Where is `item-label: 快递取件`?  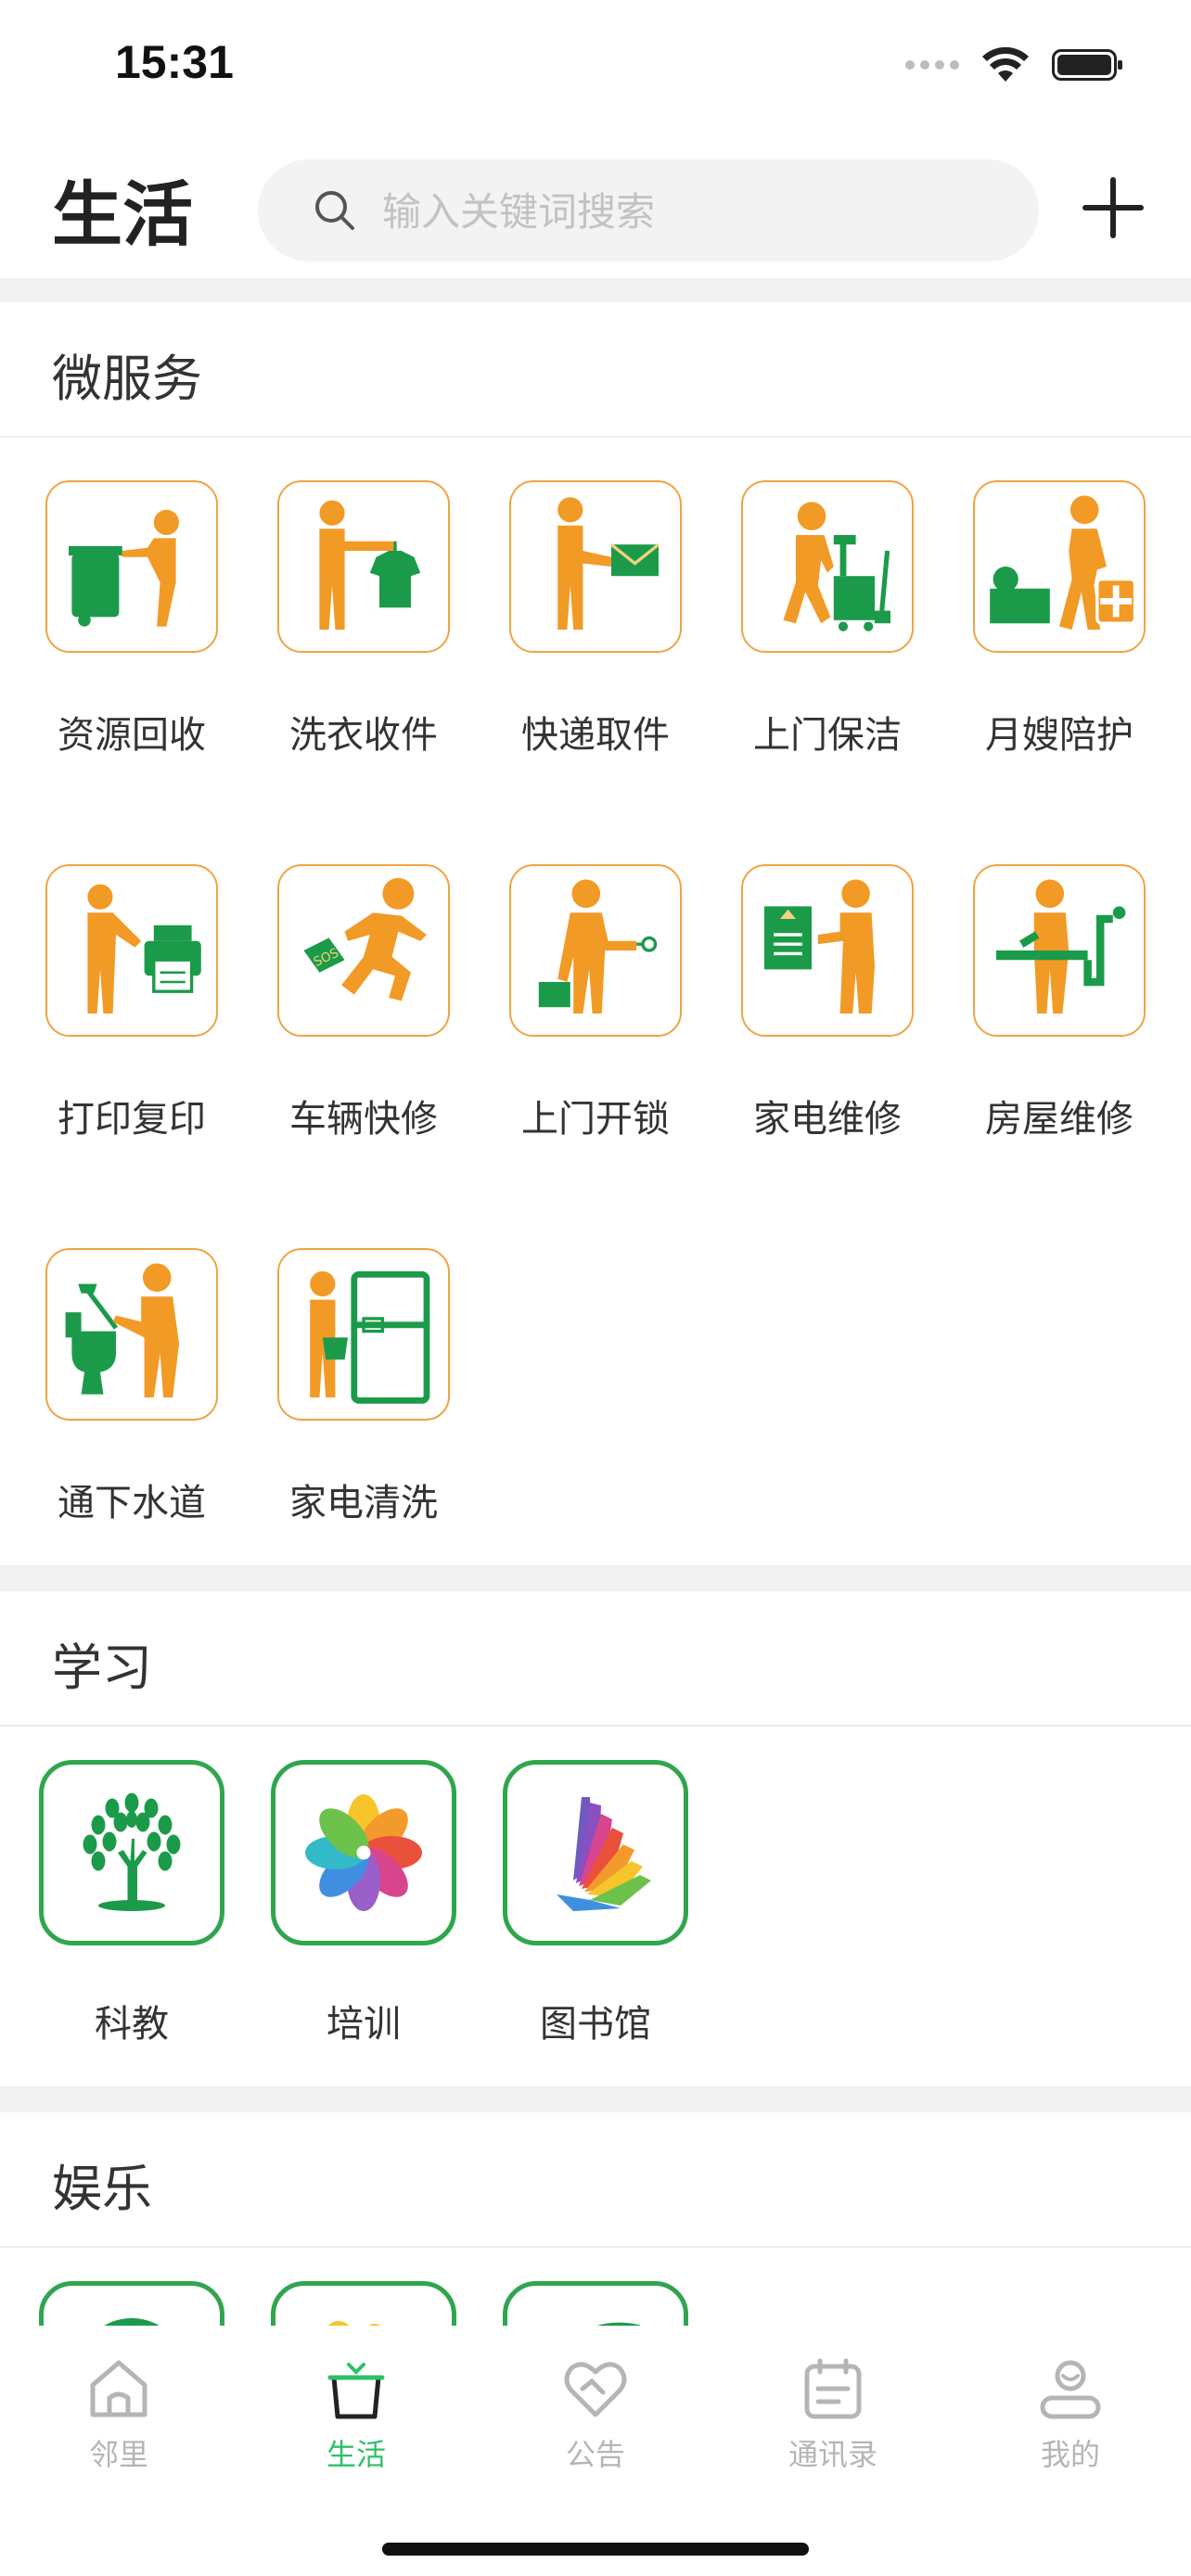
item-label: 快递取件 is located at coordinates (595, 736).